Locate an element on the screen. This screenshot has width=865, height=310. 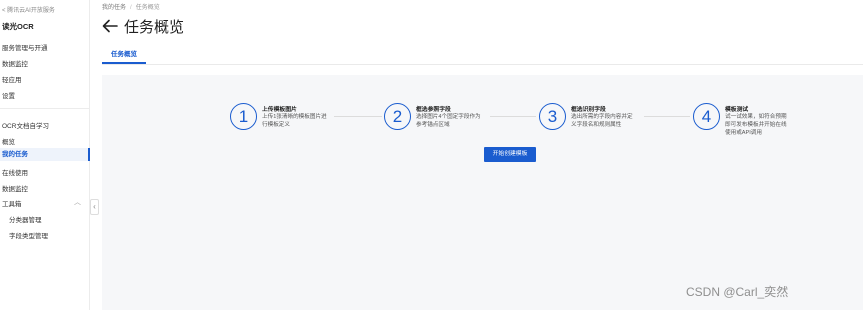
sidebar-item-settings: 设置 is located at coordinates (8, 95).